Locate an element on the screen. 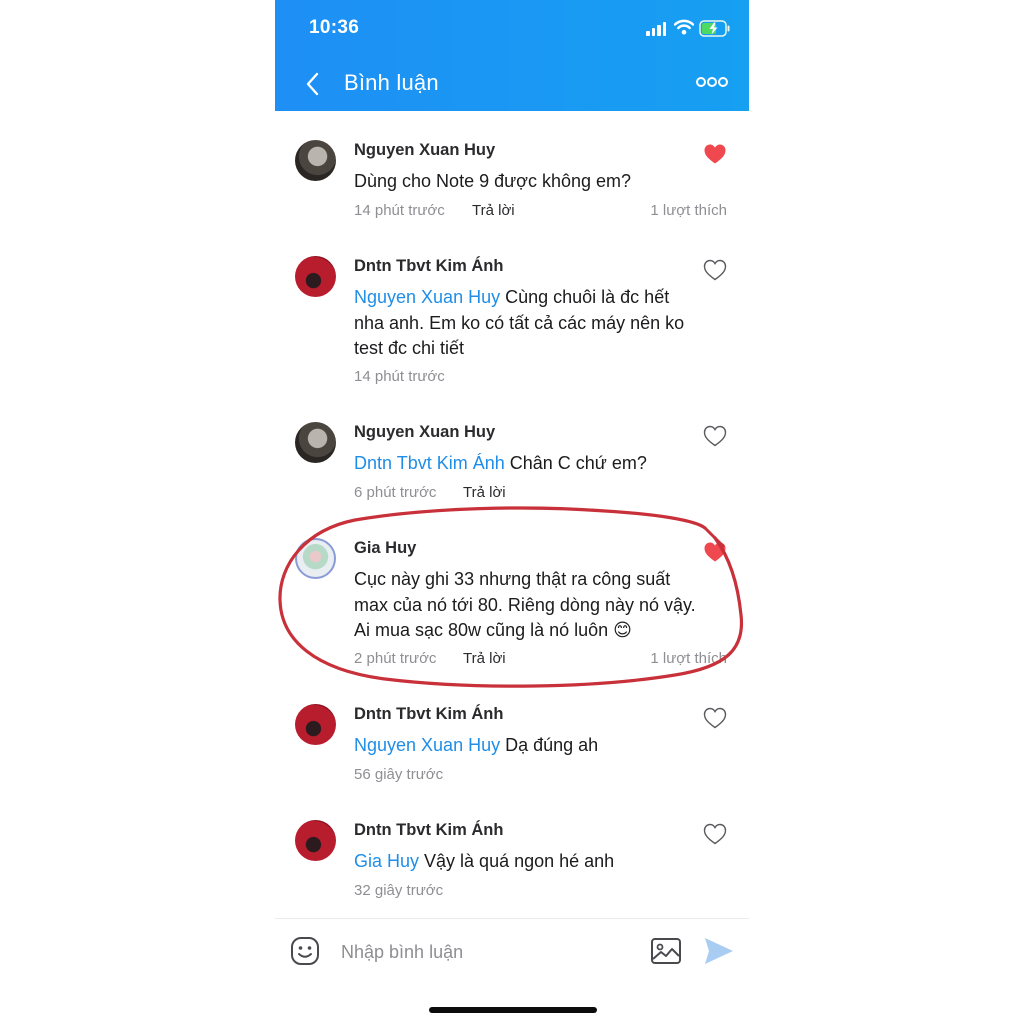 Image resolution: width=1024 pixels, height=1024 pixels. wifi-icon is located at coordinates (684, 27).